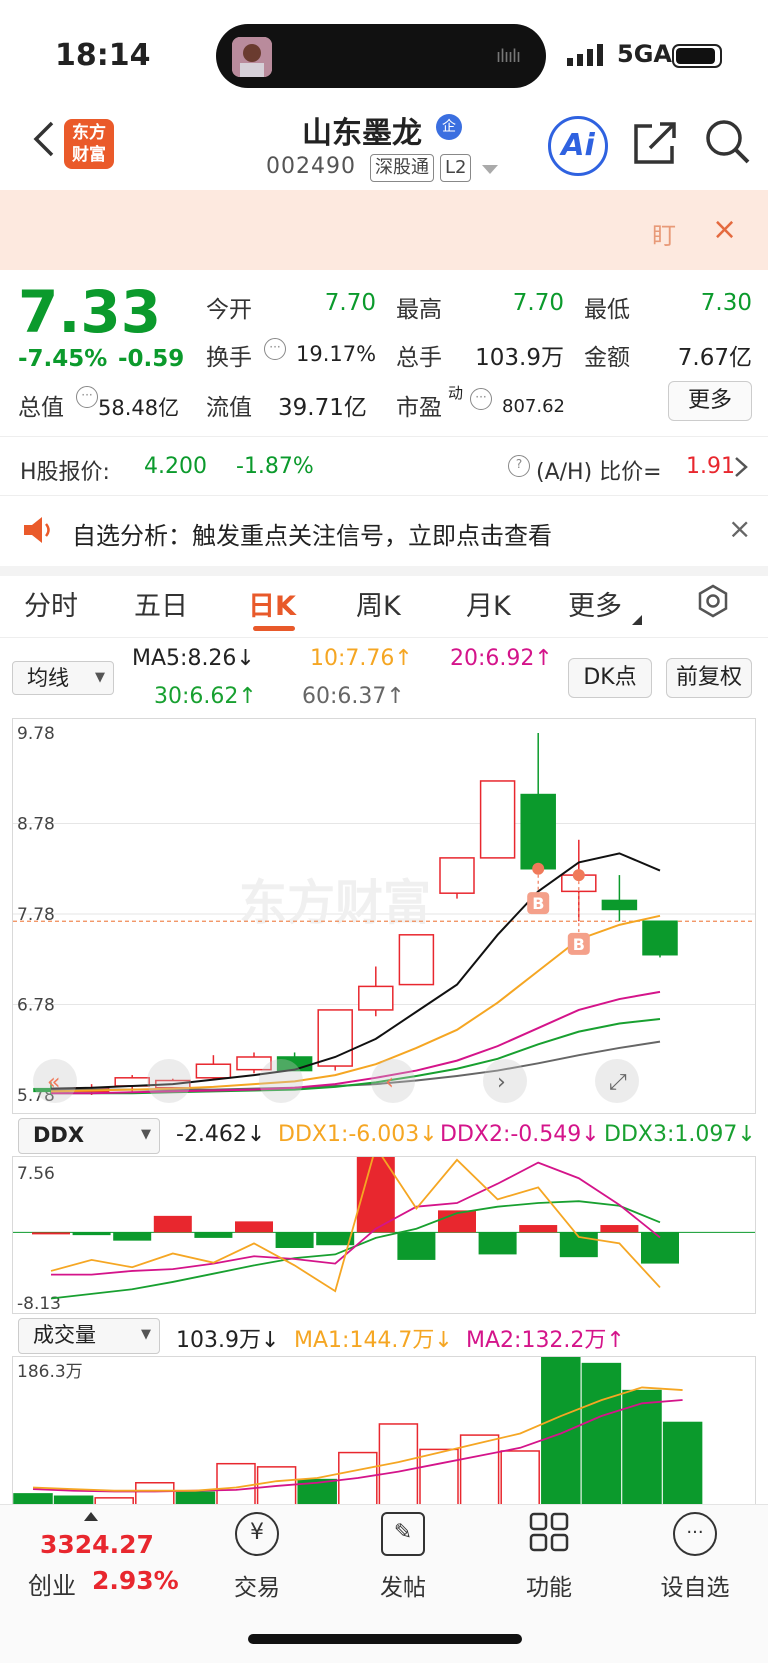  I want to click on stock-code: 002490, so click(311, 166).